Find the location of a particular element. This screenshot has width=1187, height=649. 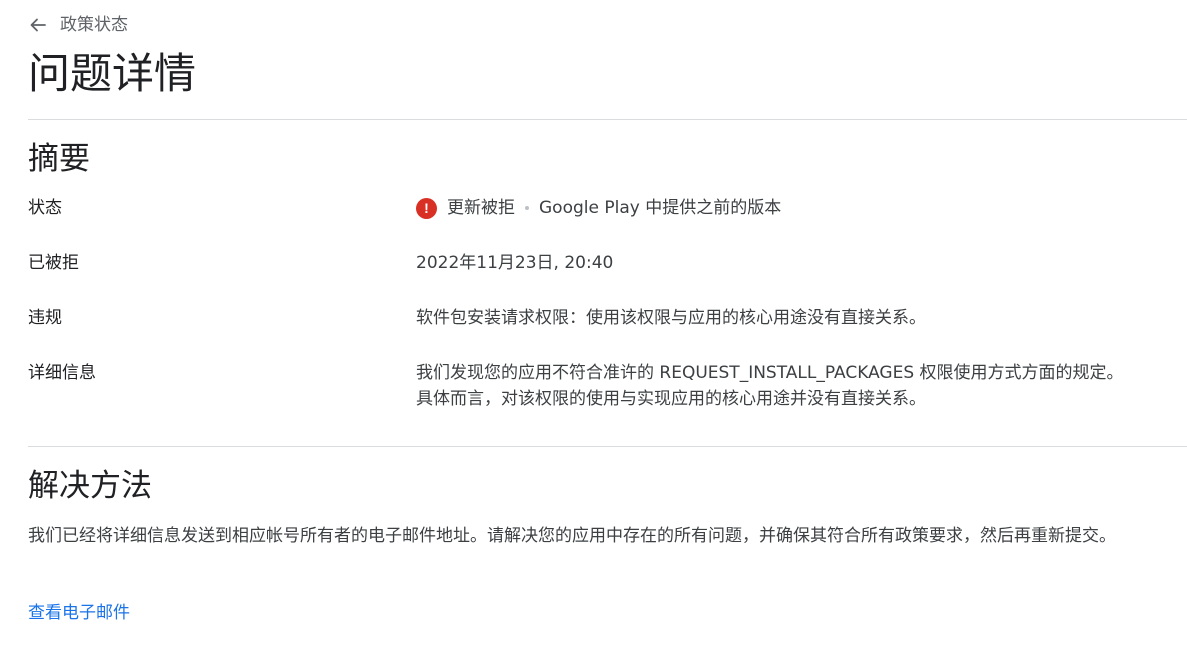

separator-dot is located at coordinates (527, 208).